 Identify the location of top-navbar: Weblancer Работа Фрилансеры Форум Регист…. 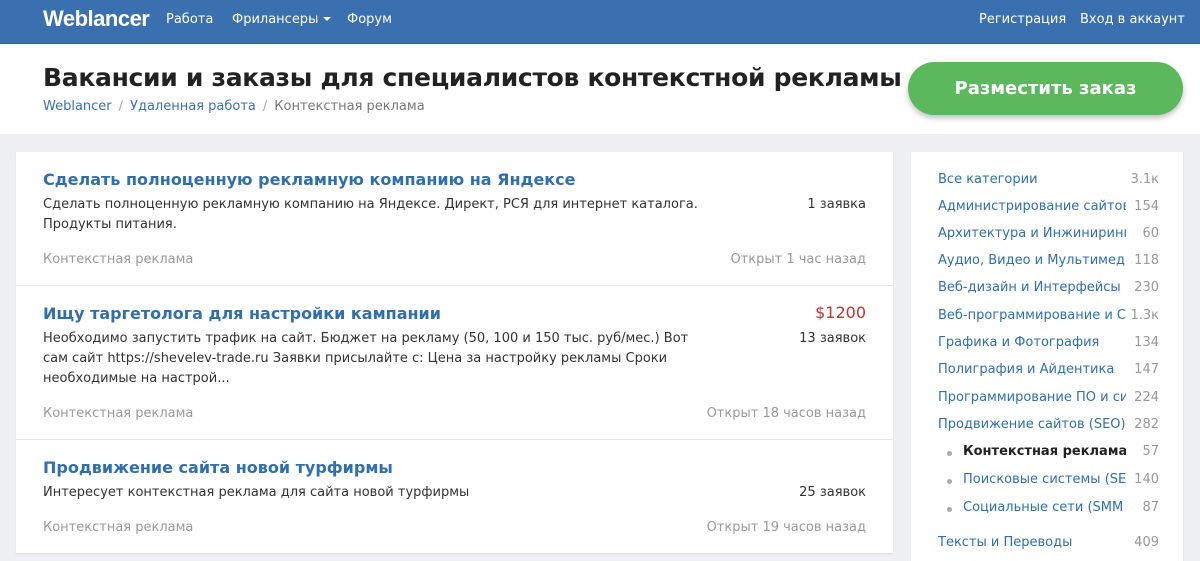
(600, 22).